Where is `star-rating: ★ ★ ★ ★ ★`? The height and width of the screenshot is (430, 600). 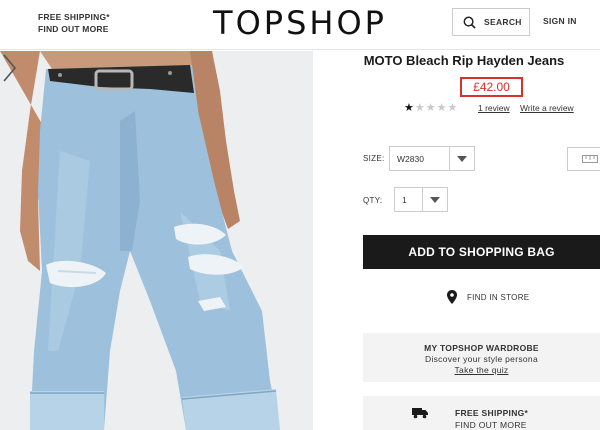
star-rating: ★ ★ ★ ★ ★ is located at coordinates (430, 108).